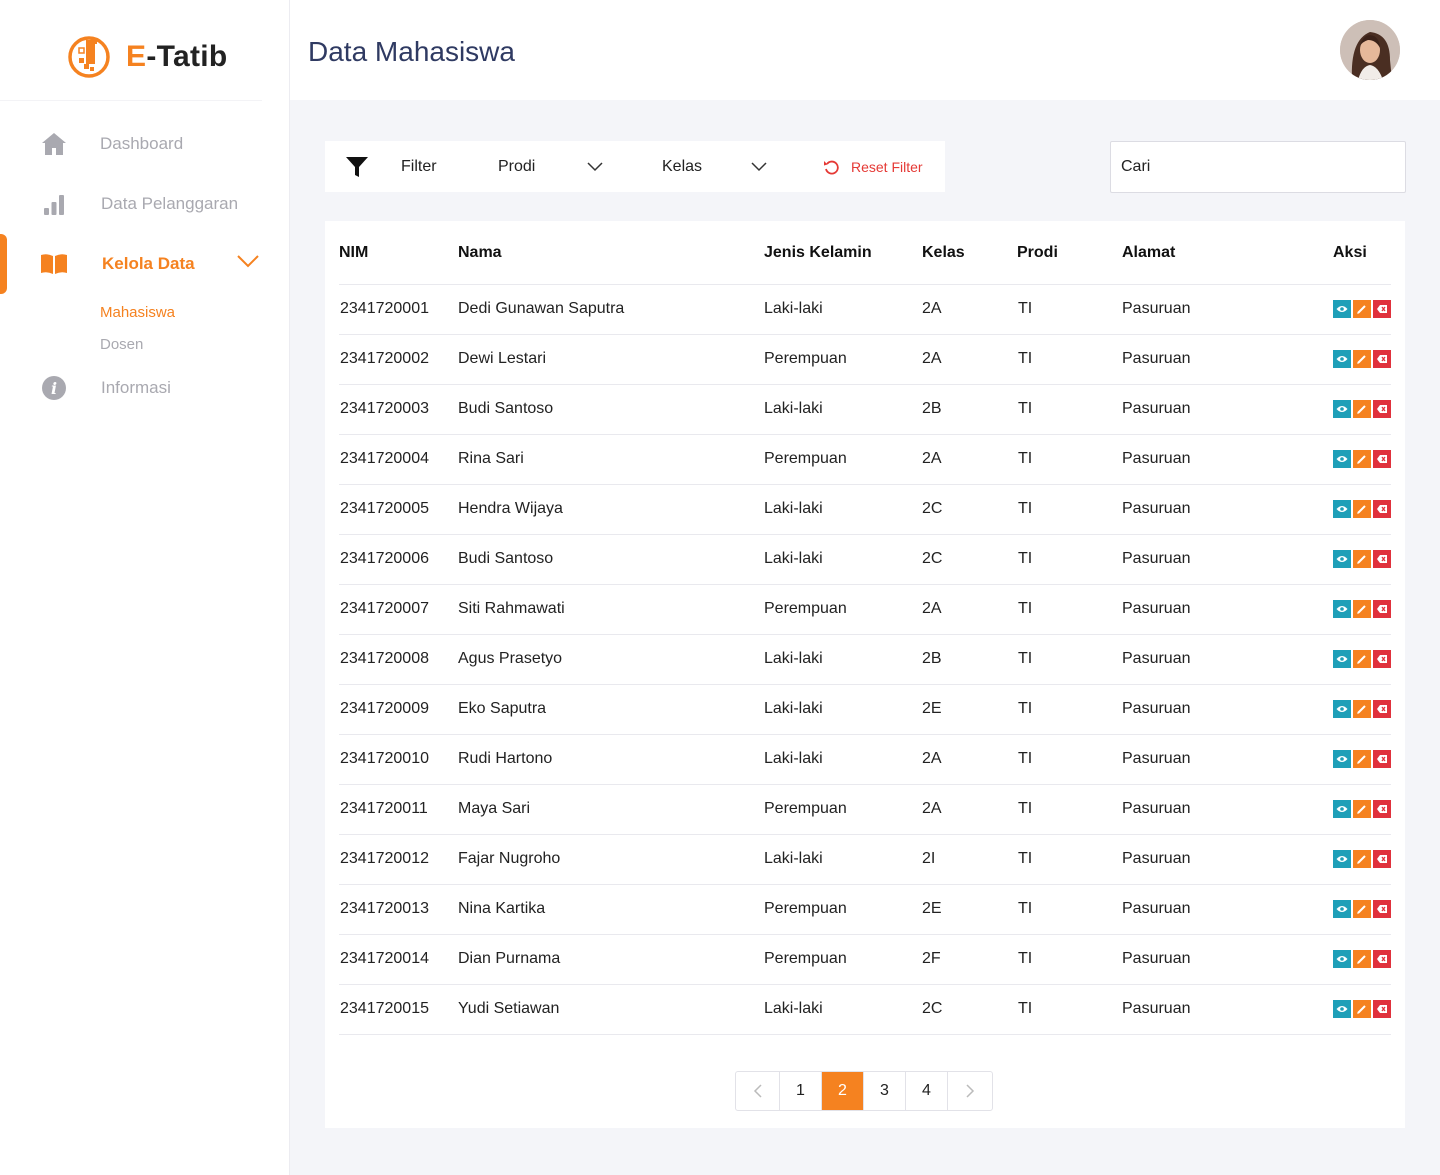 This screenshot has height=1175, width=1440. I want to click on chevron-left-icon, so click(757, 1091).